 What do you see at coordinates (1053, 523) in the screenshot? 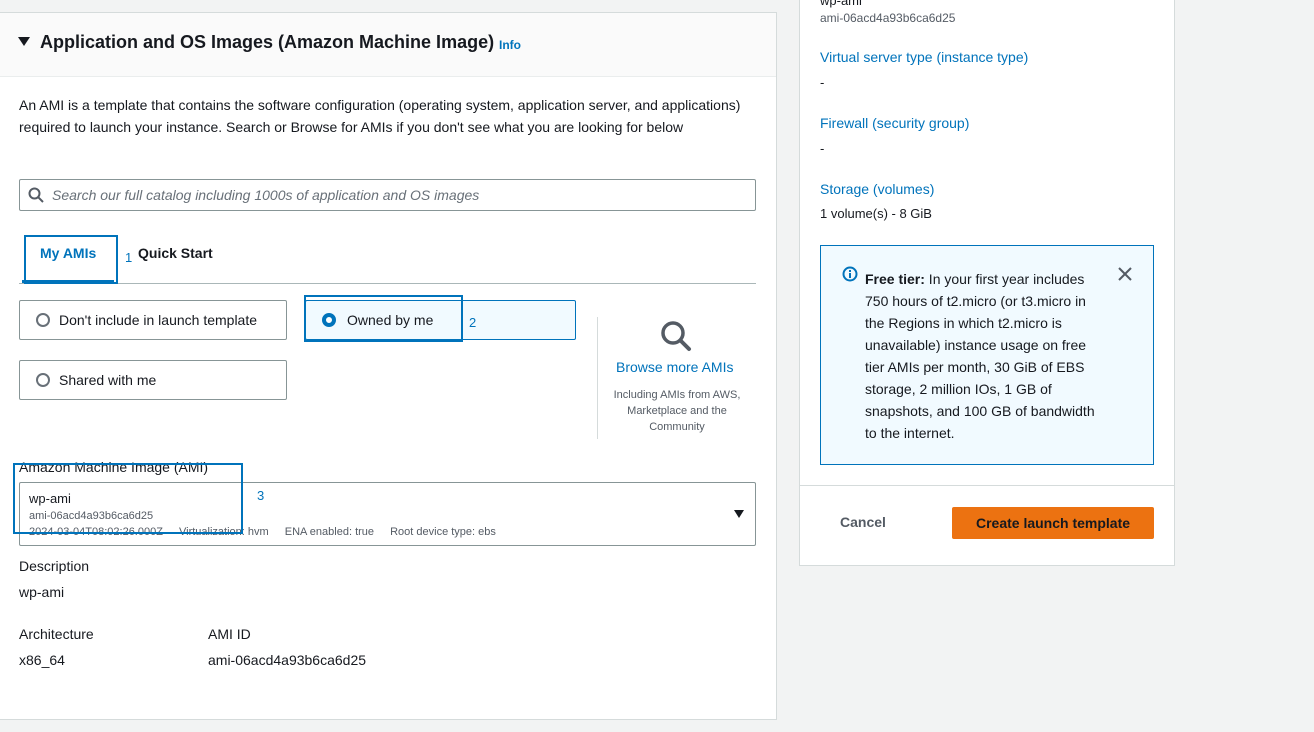
I see `create-launch-template-button: Create launch template` at bounding box center [1053, 523].